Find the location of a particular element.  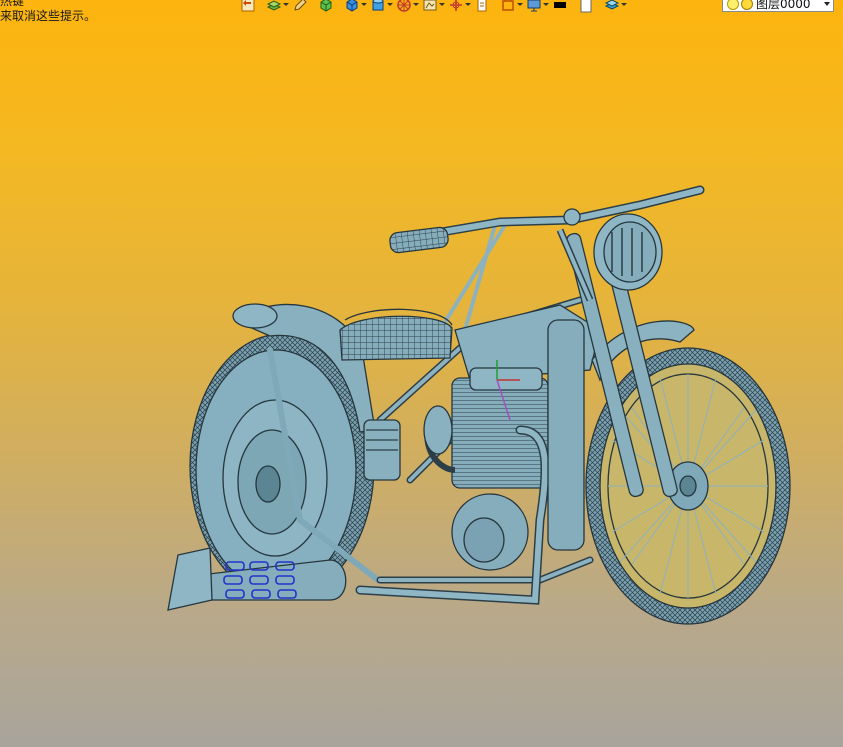

engine is located at coordinates (486, 469).